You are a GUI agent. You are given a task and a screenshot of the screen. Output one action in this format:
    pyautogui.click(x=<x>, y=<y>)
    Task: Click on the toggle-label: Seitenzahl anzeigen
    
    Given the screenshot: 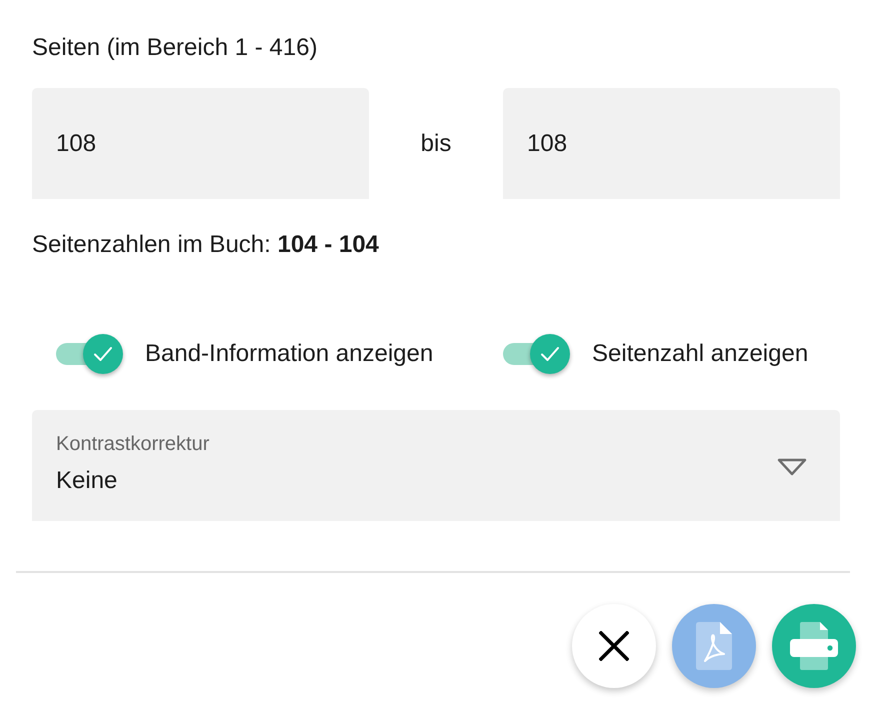 What is the action you would take?
    pyautogui.click(x=700, y=354)
    